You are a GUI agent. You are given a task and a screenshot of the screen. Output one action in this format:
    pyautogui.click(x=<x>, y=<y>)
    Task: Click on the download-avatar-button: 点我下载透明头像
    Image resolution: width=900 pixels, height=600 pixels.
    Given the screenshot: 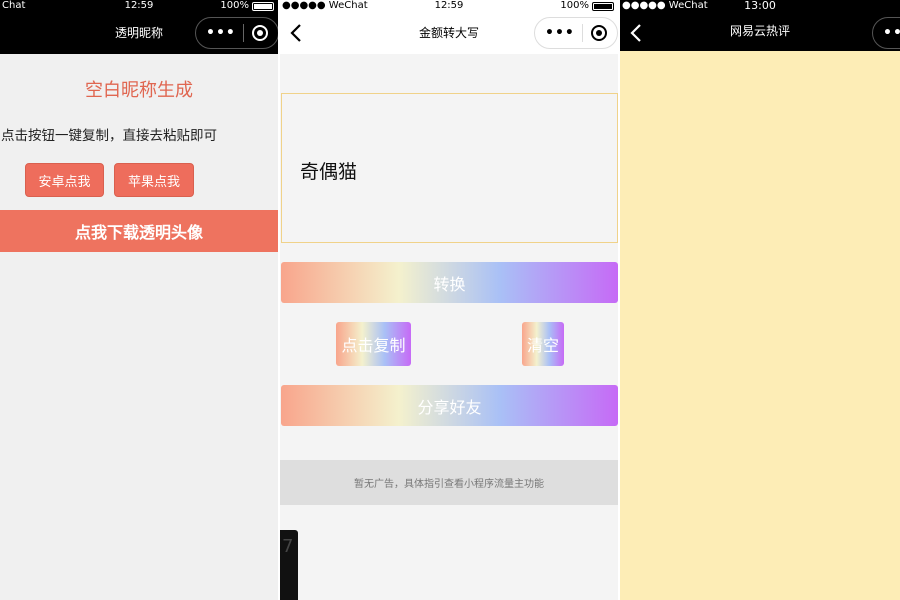 What is the action you would take?
    pyautogui.click(x=139, y=231)
    